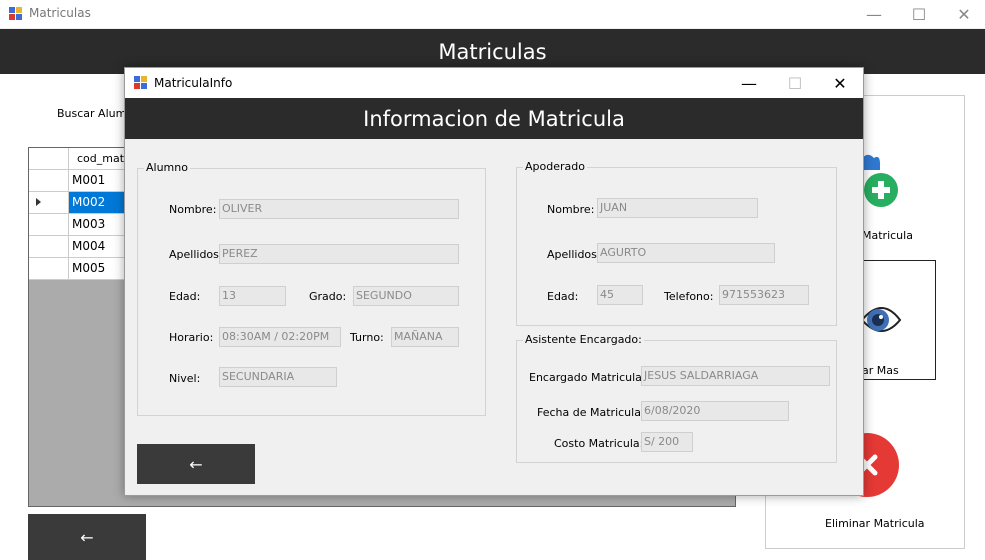 The height and width of the screenshot is (560, 985). Describe the element at coordinates (587, 377) in the screenshot. I see `encargado-label: Encargado Matricula:` at that location.